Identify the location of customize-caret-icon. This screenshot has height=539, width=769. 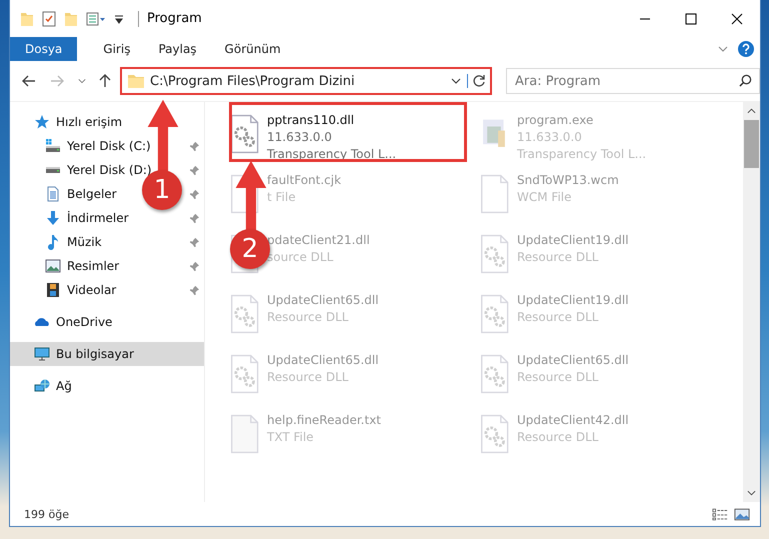
(119, 18).